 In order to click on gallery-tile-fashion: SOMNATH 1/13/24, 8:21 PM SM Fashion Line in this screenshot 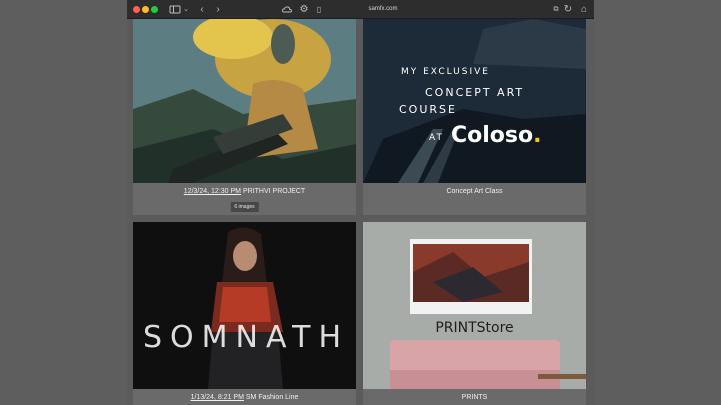, I will do `click(244, 313)`.